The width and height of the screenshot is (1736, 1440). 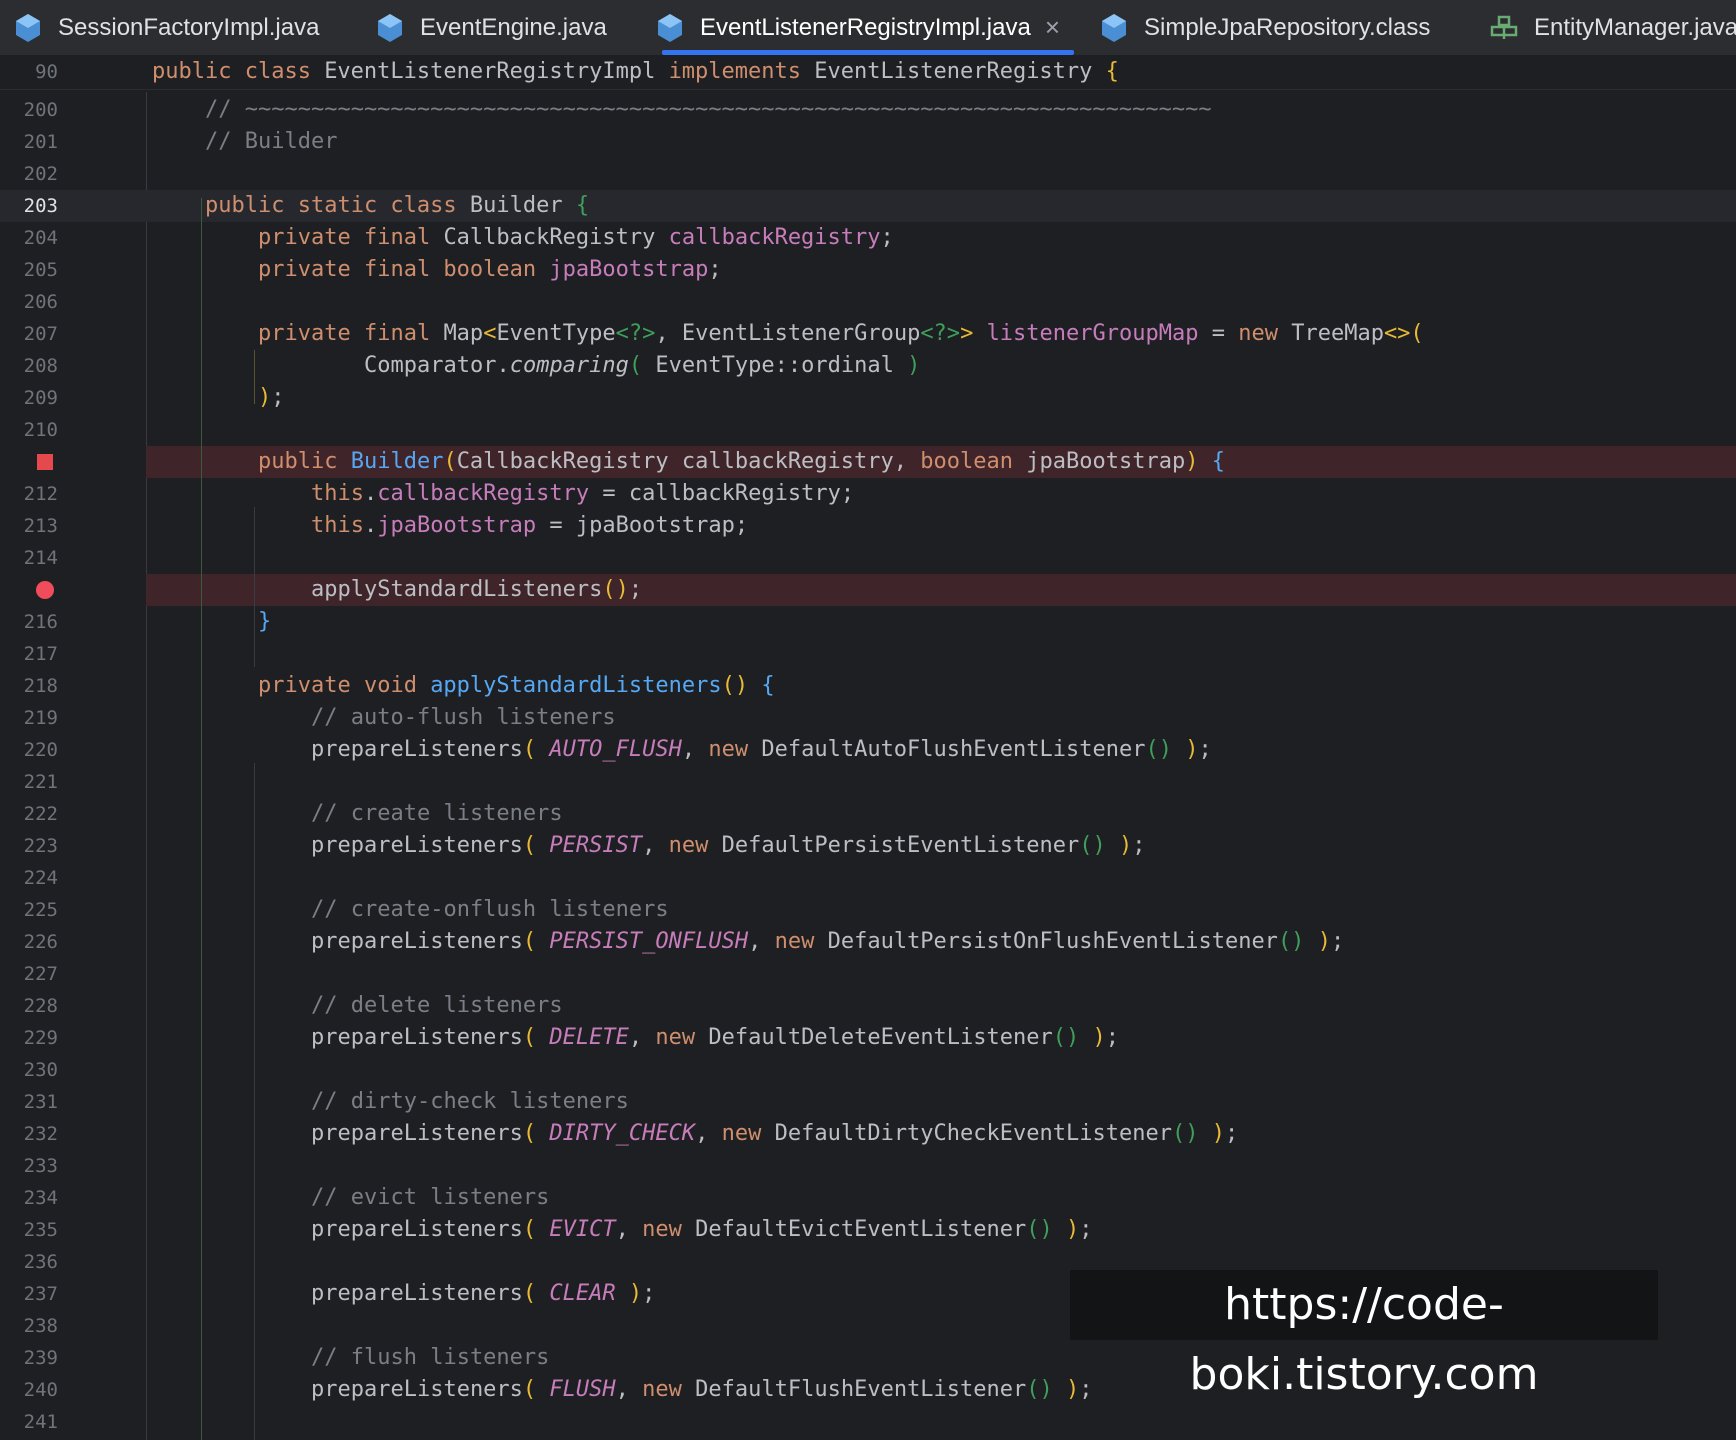 I want to click on code-token: DefaultPersistOnFlushEventListener, so click(x=1052, y=941).